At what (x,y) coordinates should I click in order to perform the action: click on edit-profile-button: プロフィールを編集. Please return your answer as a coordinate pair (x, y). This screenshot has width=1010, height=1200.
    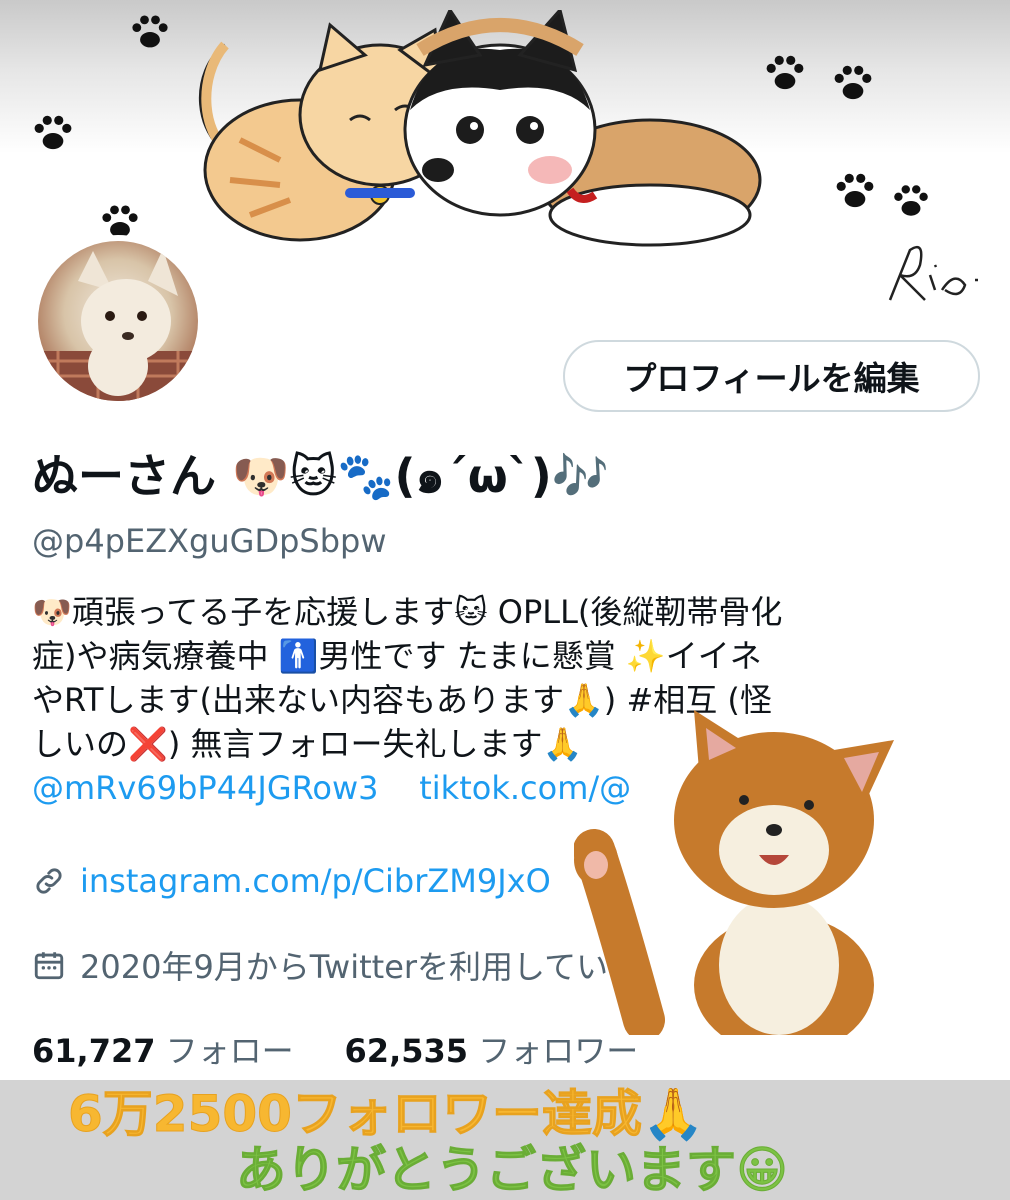
    Looking at the image, I should click on (771, 376).